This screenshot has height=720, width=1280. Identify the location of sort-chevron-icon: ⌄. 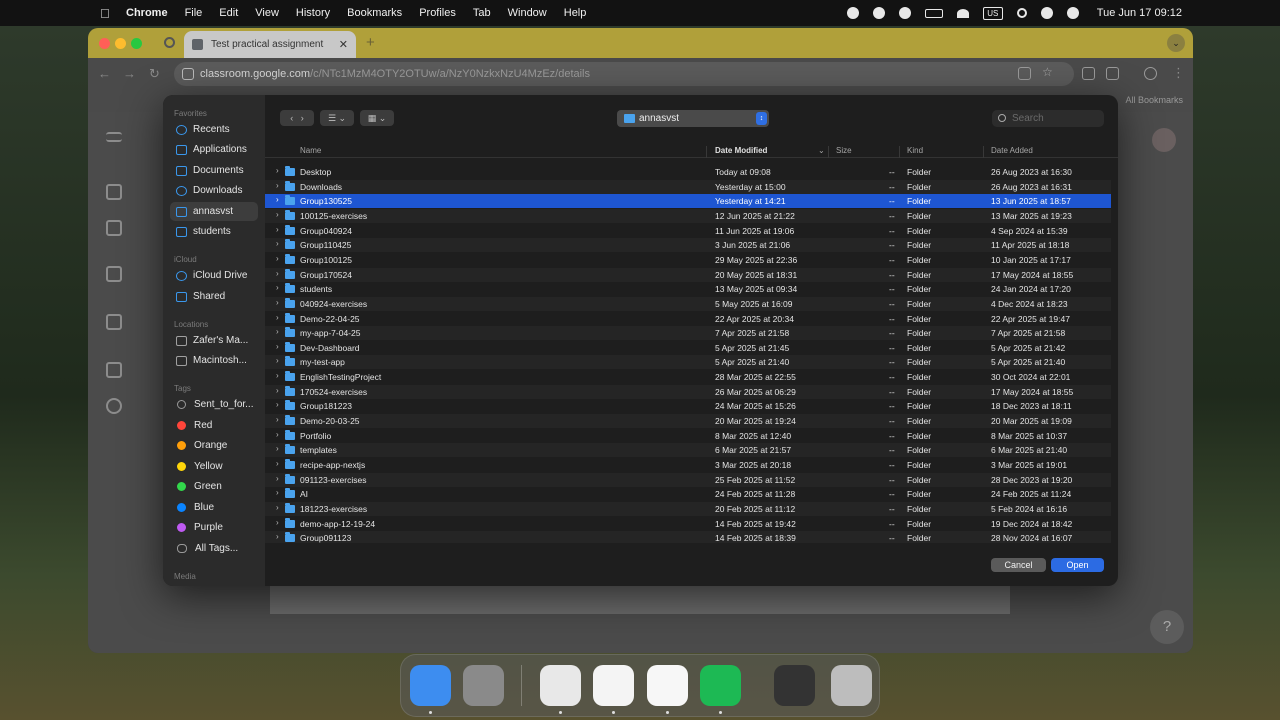
(821, 150).